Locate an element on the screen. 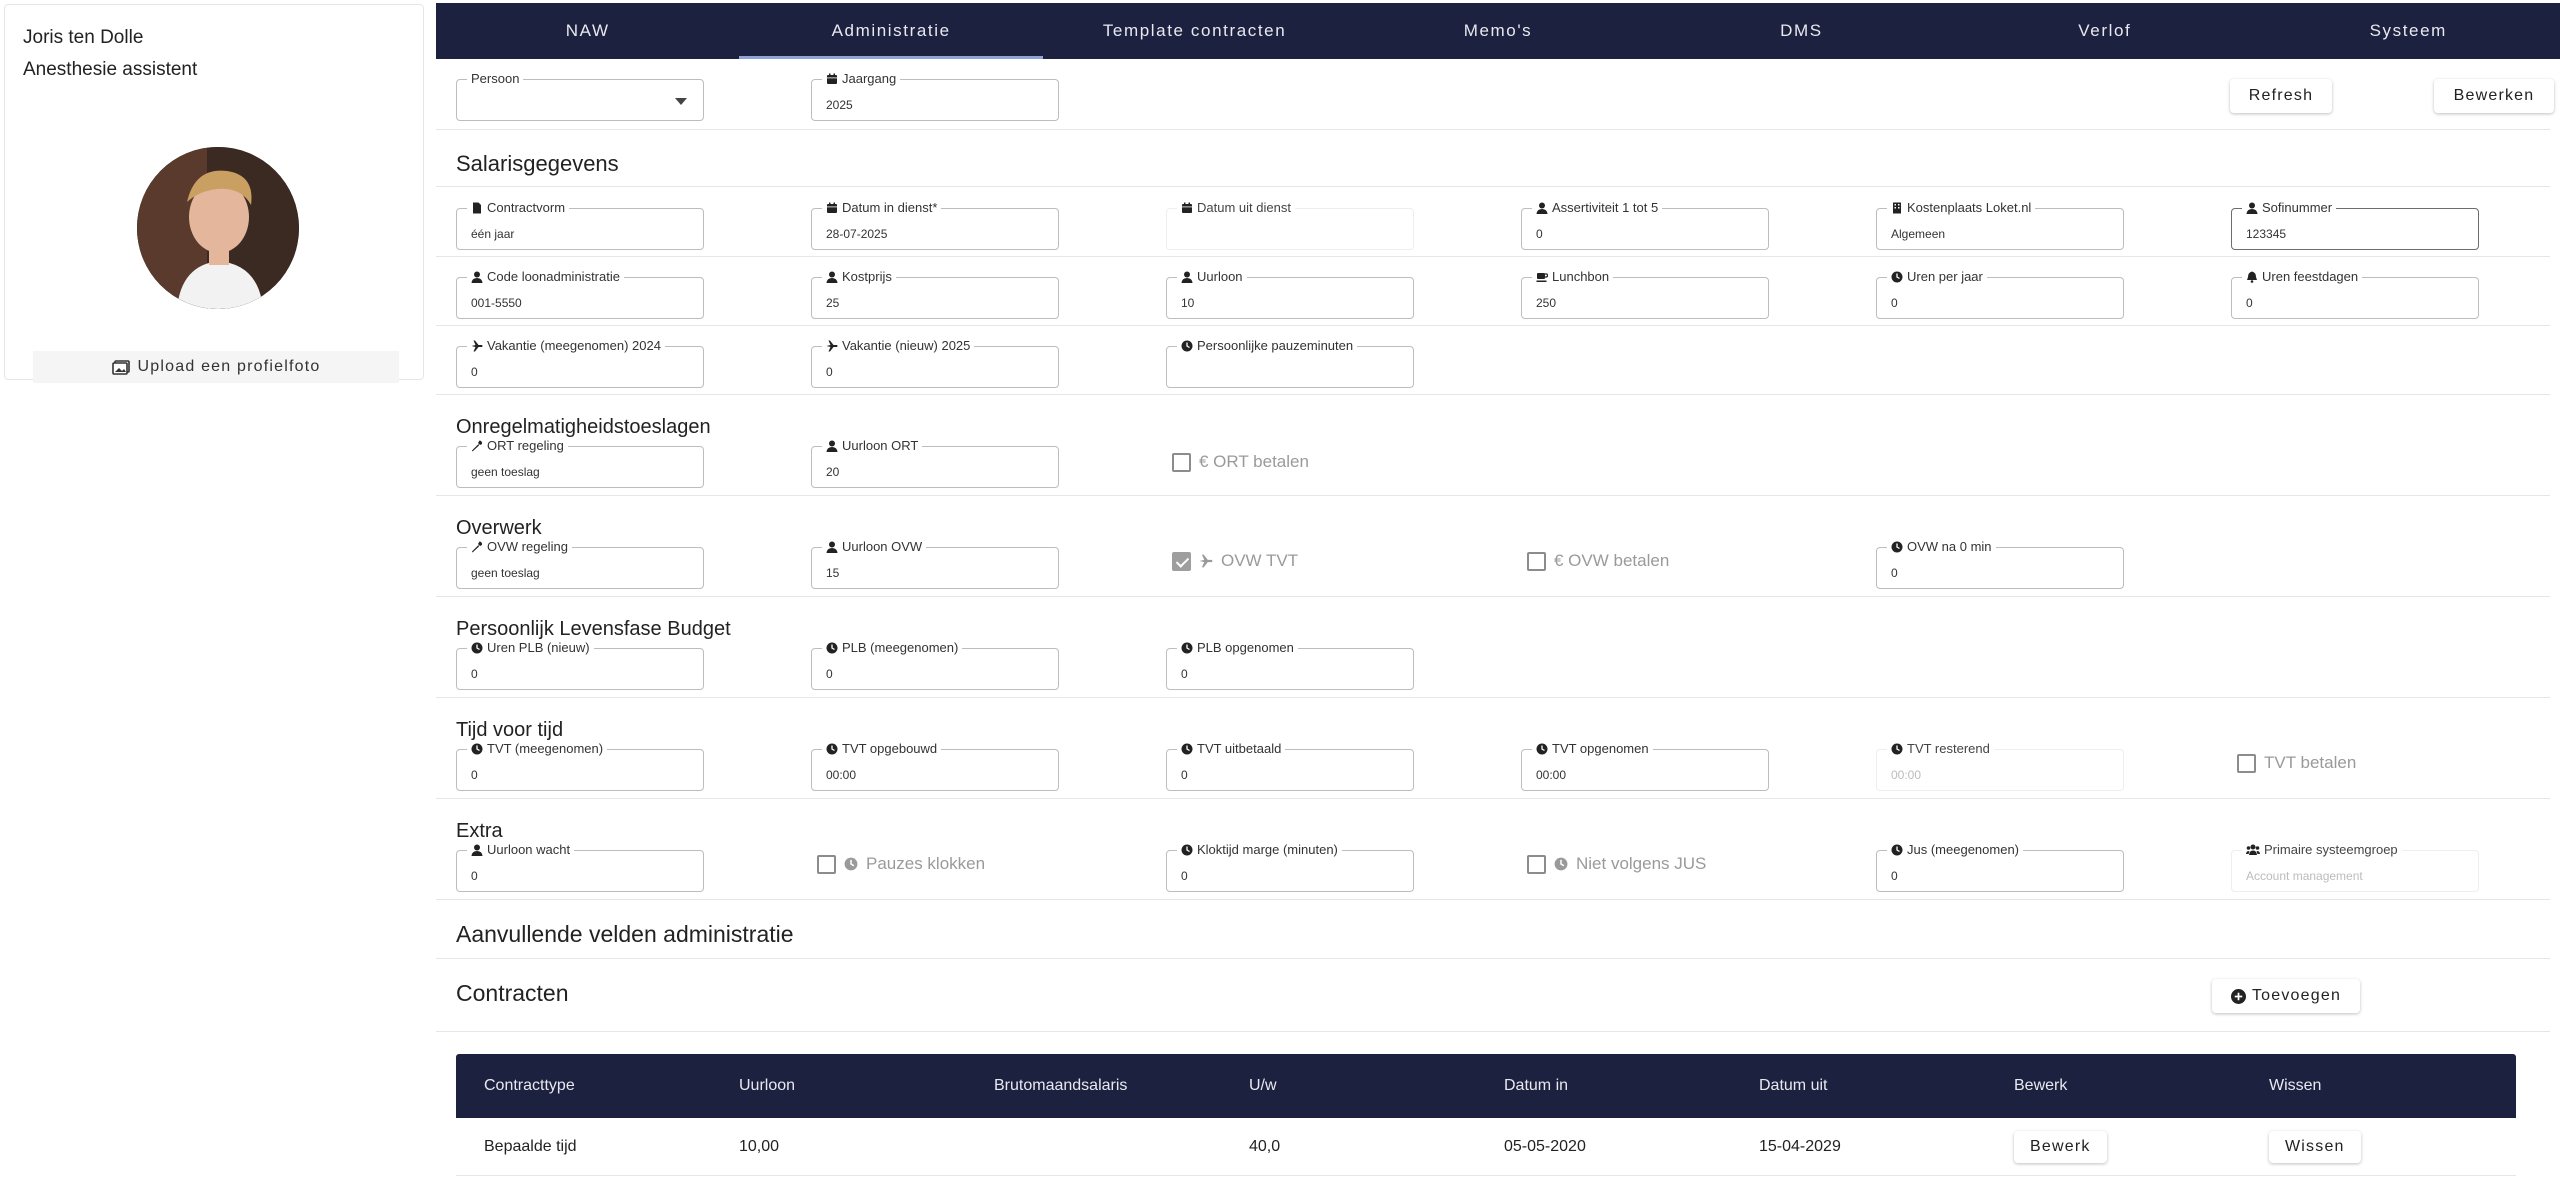 The width and height of the screenshot is (2560, 1179). tab-dms: DMS is located at coordinates (1801, 31).